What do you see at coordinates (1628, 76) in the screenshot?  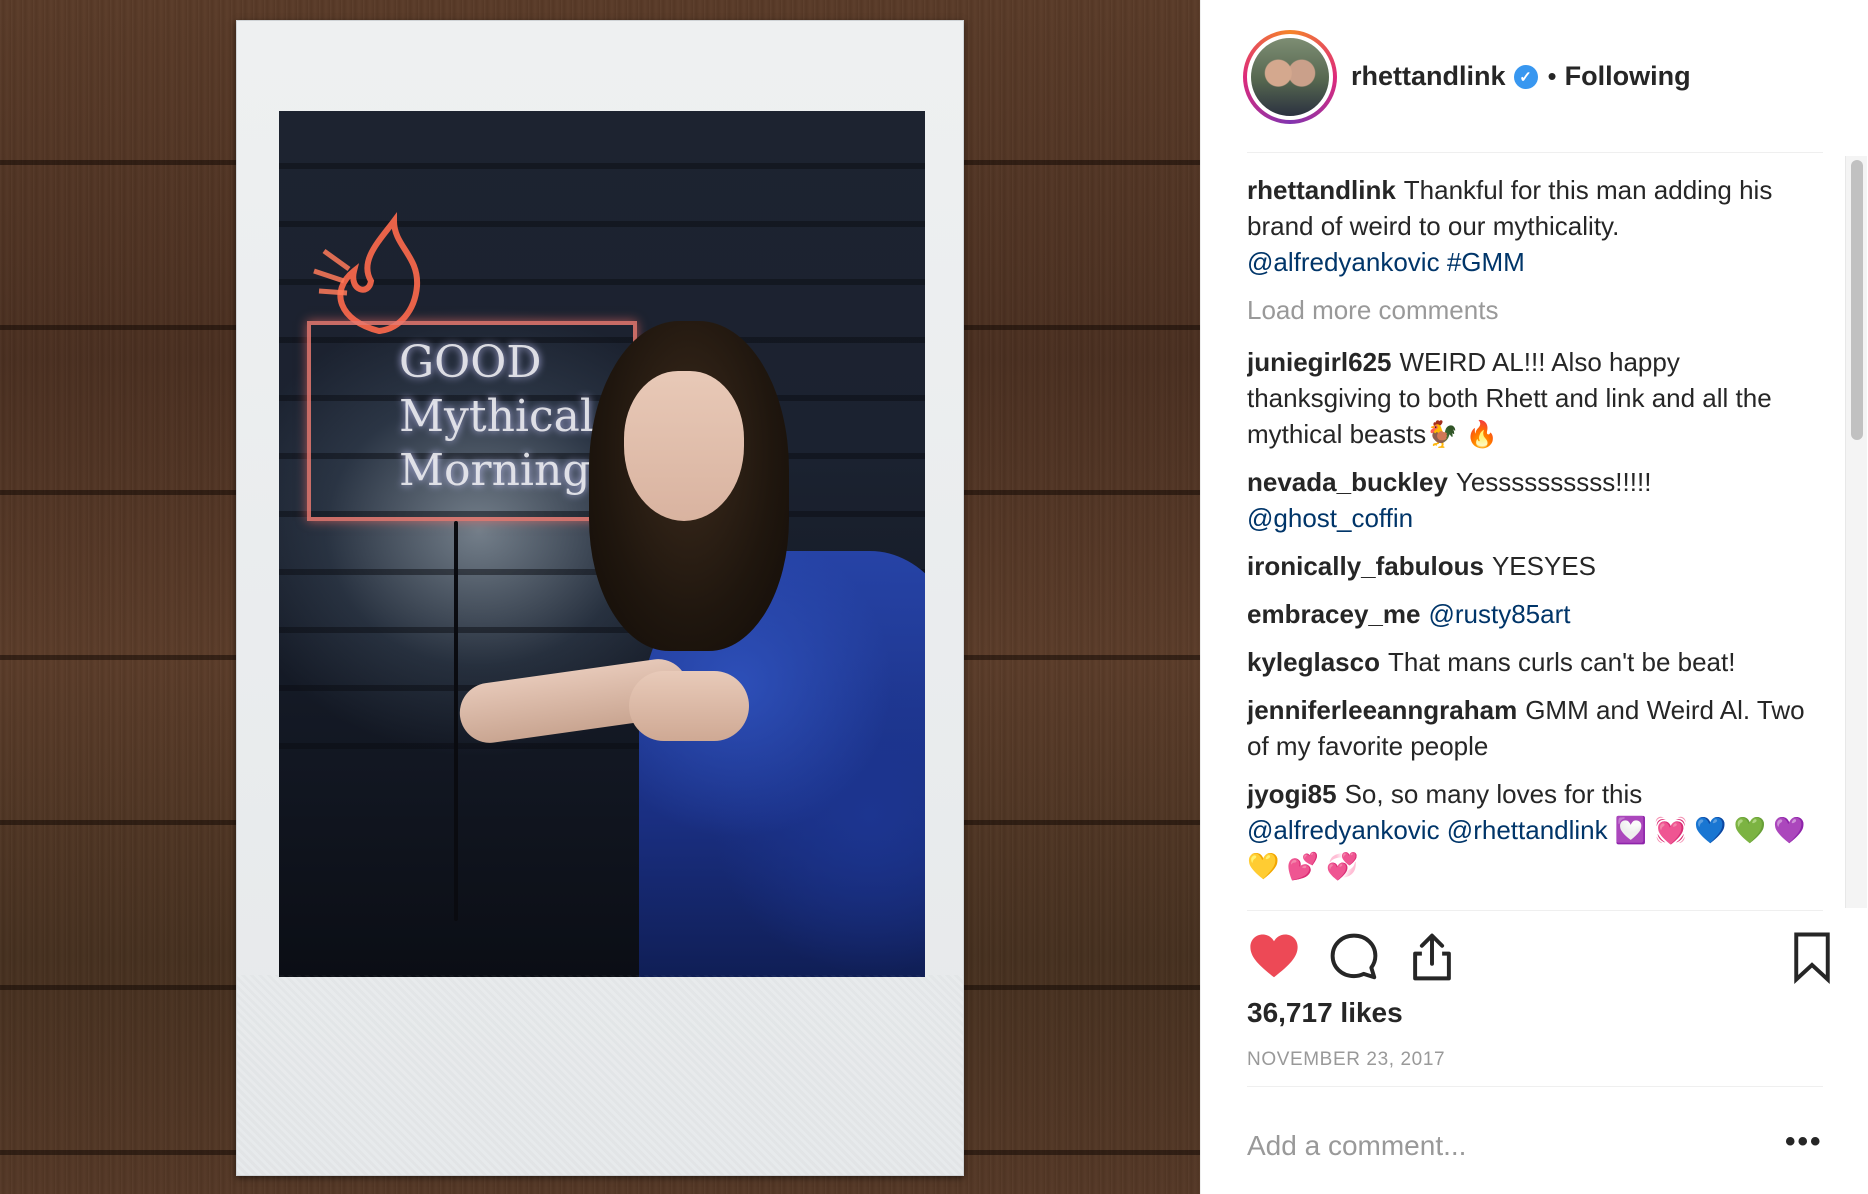 I see `following-button: Following` at bounding box center [1628, 76].